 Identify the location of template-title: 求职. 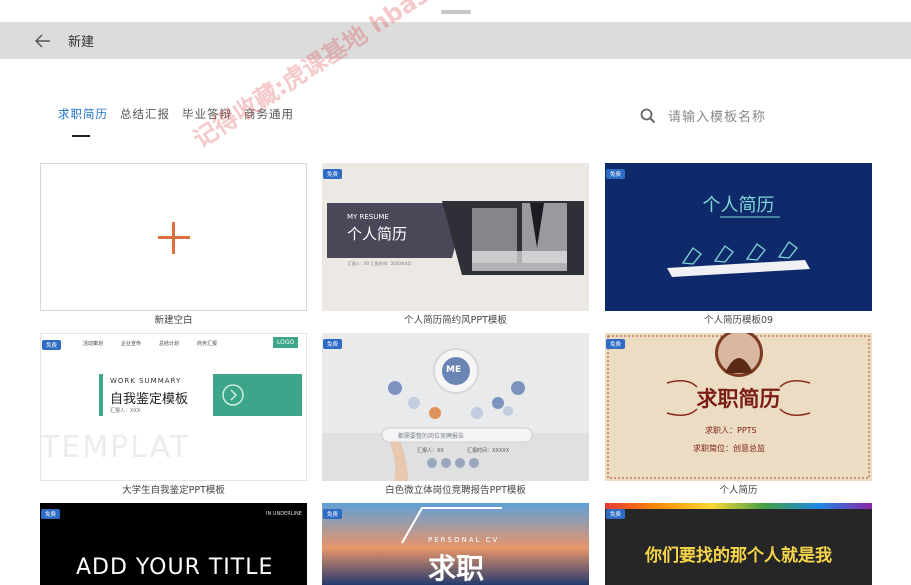
(456, 568).